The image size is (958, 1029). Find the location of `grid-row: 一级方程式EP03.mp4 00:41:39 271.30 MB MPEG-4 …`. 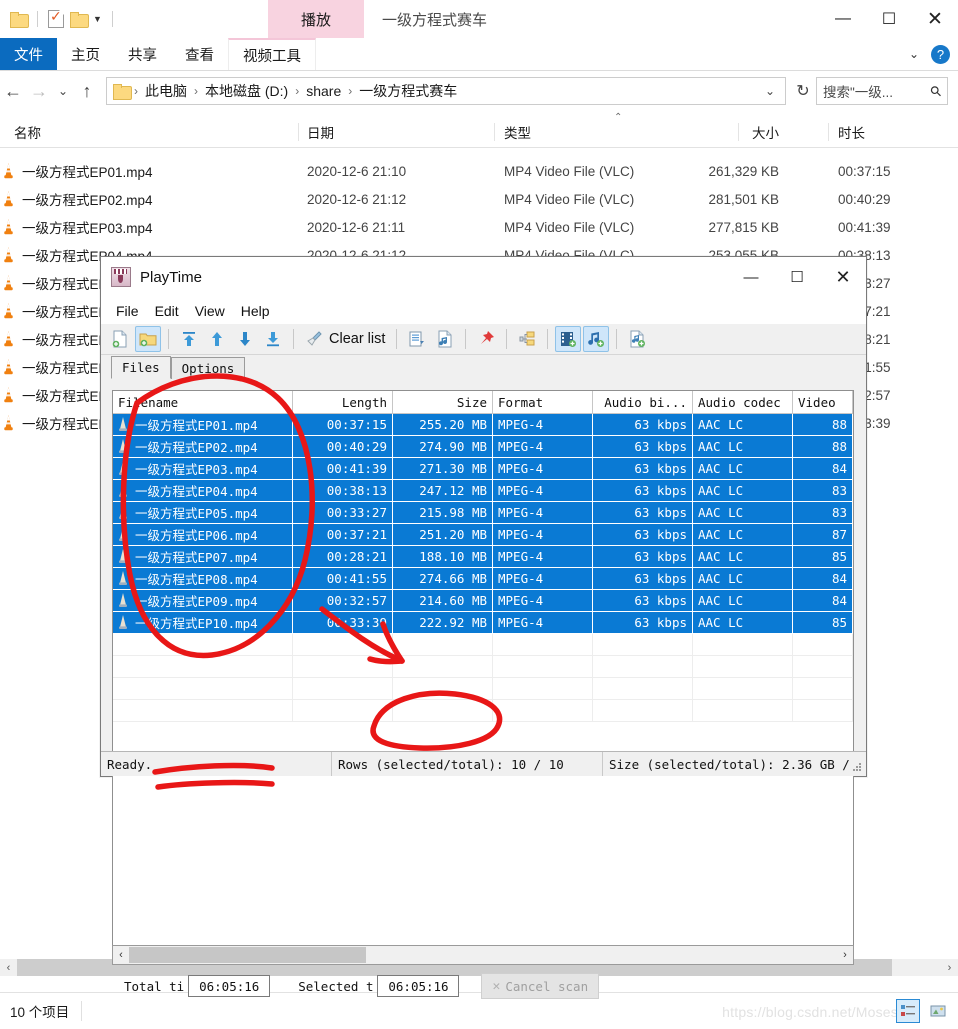

grid-row: 一级方程式EP03.mp4 00:41:39 271.30 MB MPEG-4 … is located at coordinates (483, 469).